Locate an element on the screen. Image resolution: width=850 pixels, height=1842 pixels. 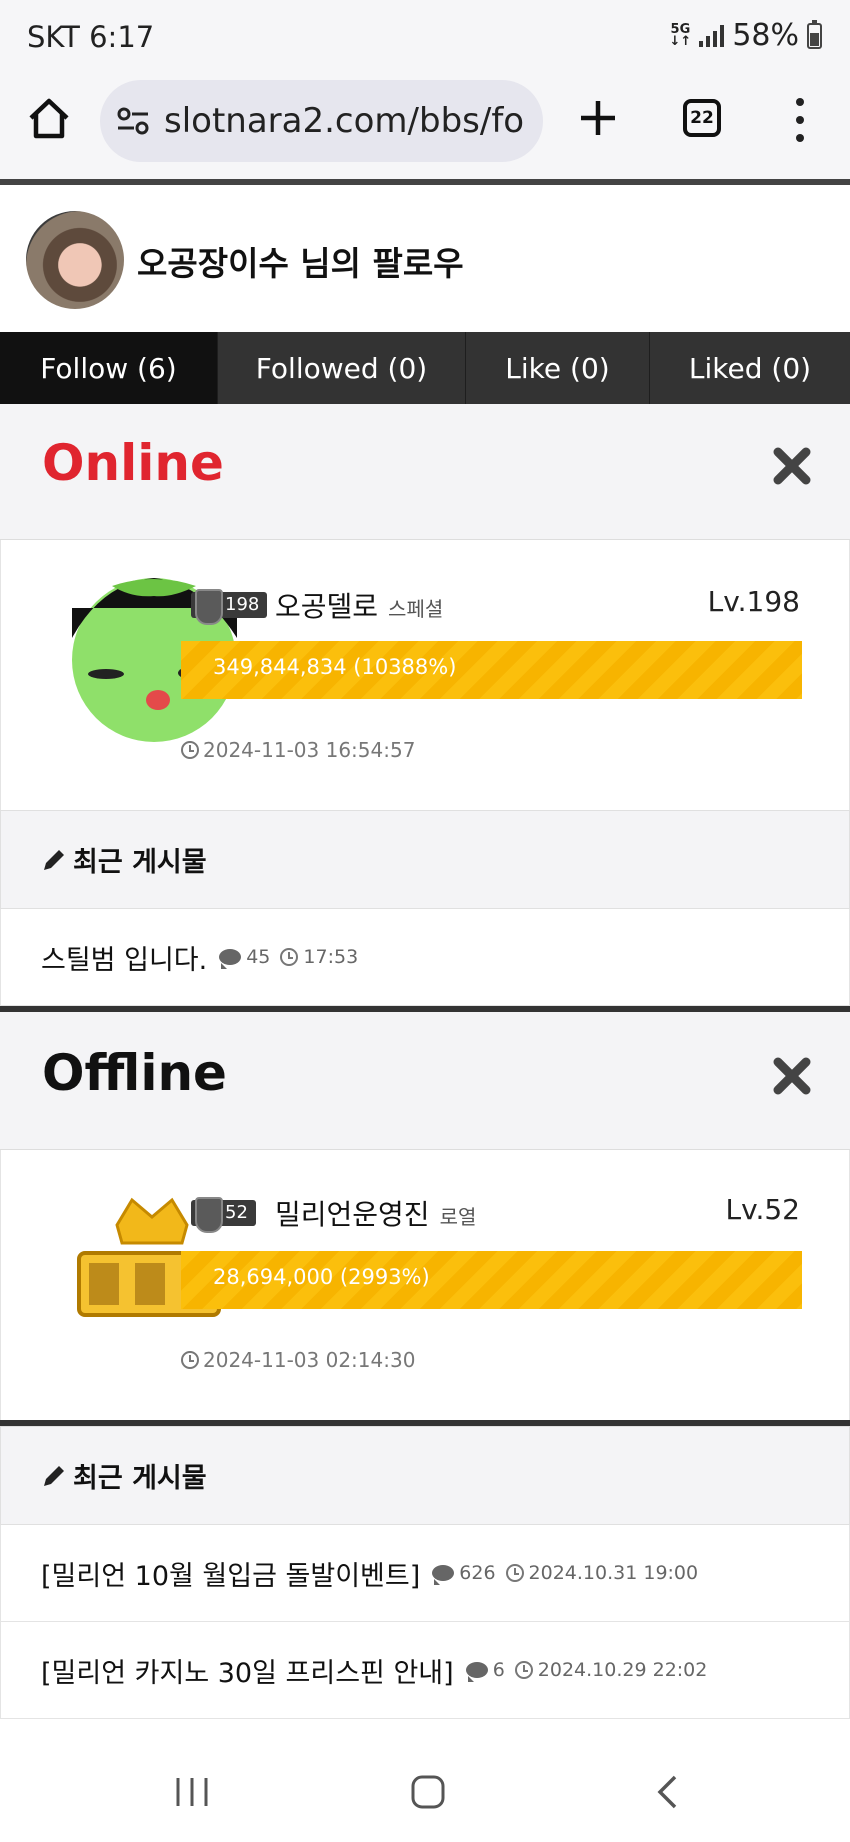
member-grade: 로열 is located at coordinates (458, 1217).